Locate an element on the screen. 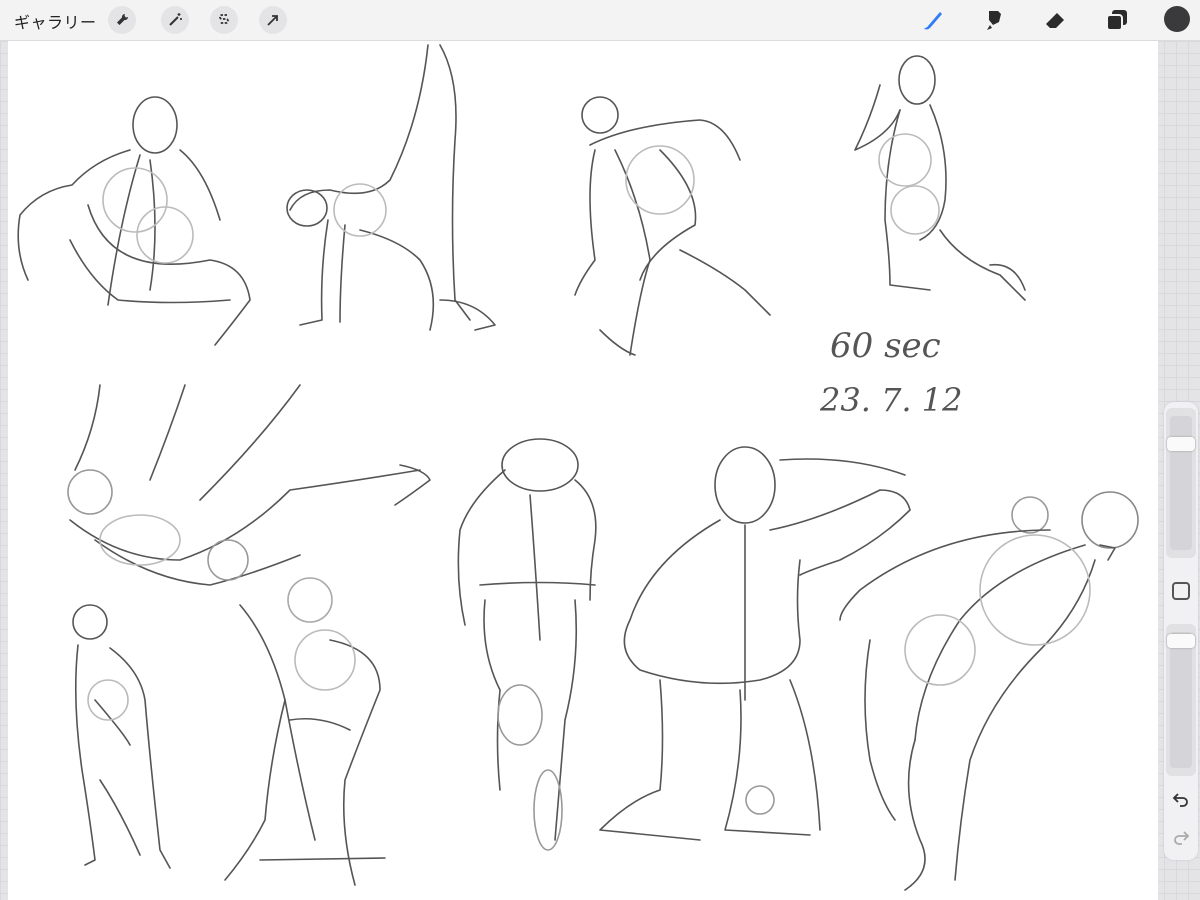  magic-wand-icon is located at coordinates (175, 20).